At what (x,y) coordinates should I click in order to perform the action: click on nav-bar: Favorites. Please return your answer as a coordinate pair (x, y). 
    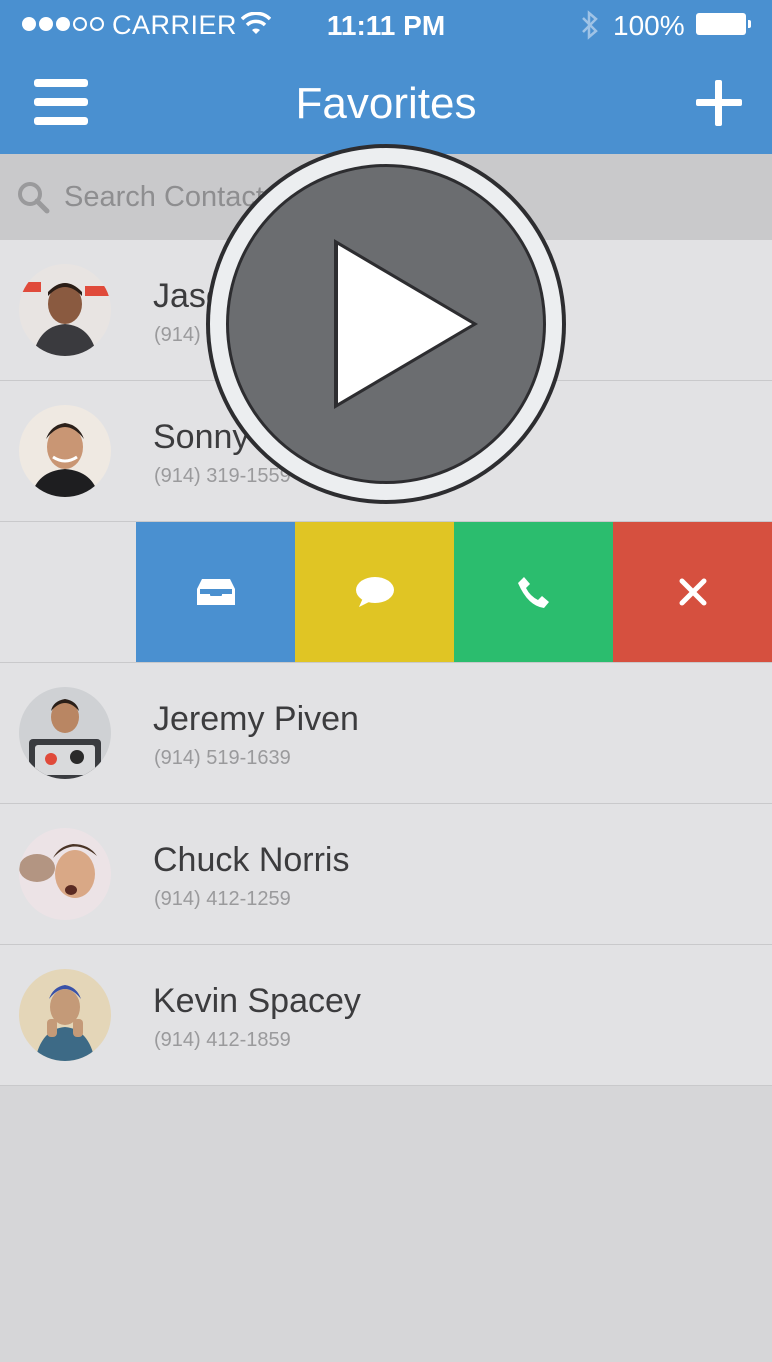
    Looking at the image, I should click on (386, 102).